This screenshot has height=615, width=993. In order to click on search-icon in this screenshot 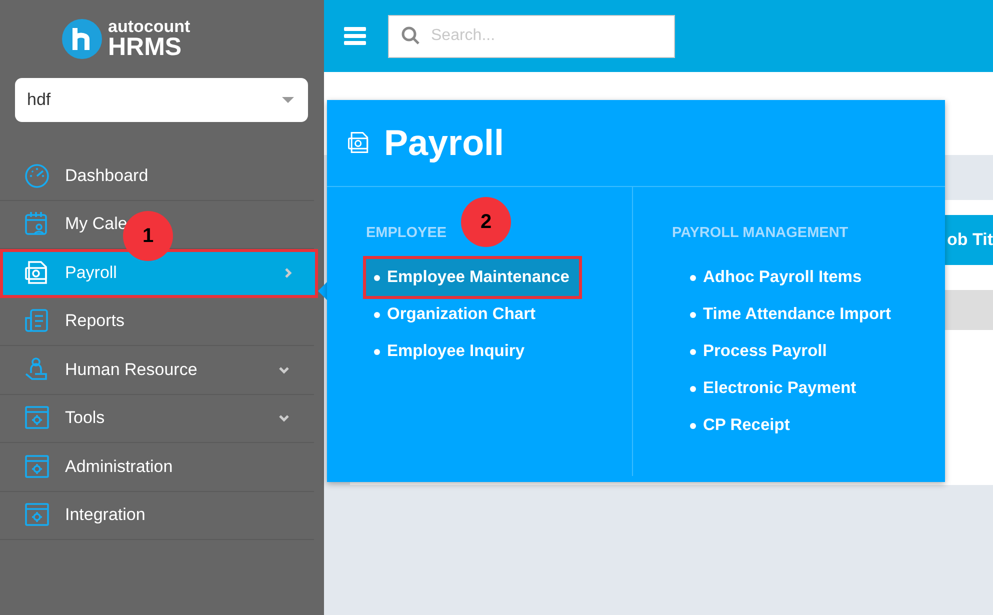, I will do `click(411, 36)`.